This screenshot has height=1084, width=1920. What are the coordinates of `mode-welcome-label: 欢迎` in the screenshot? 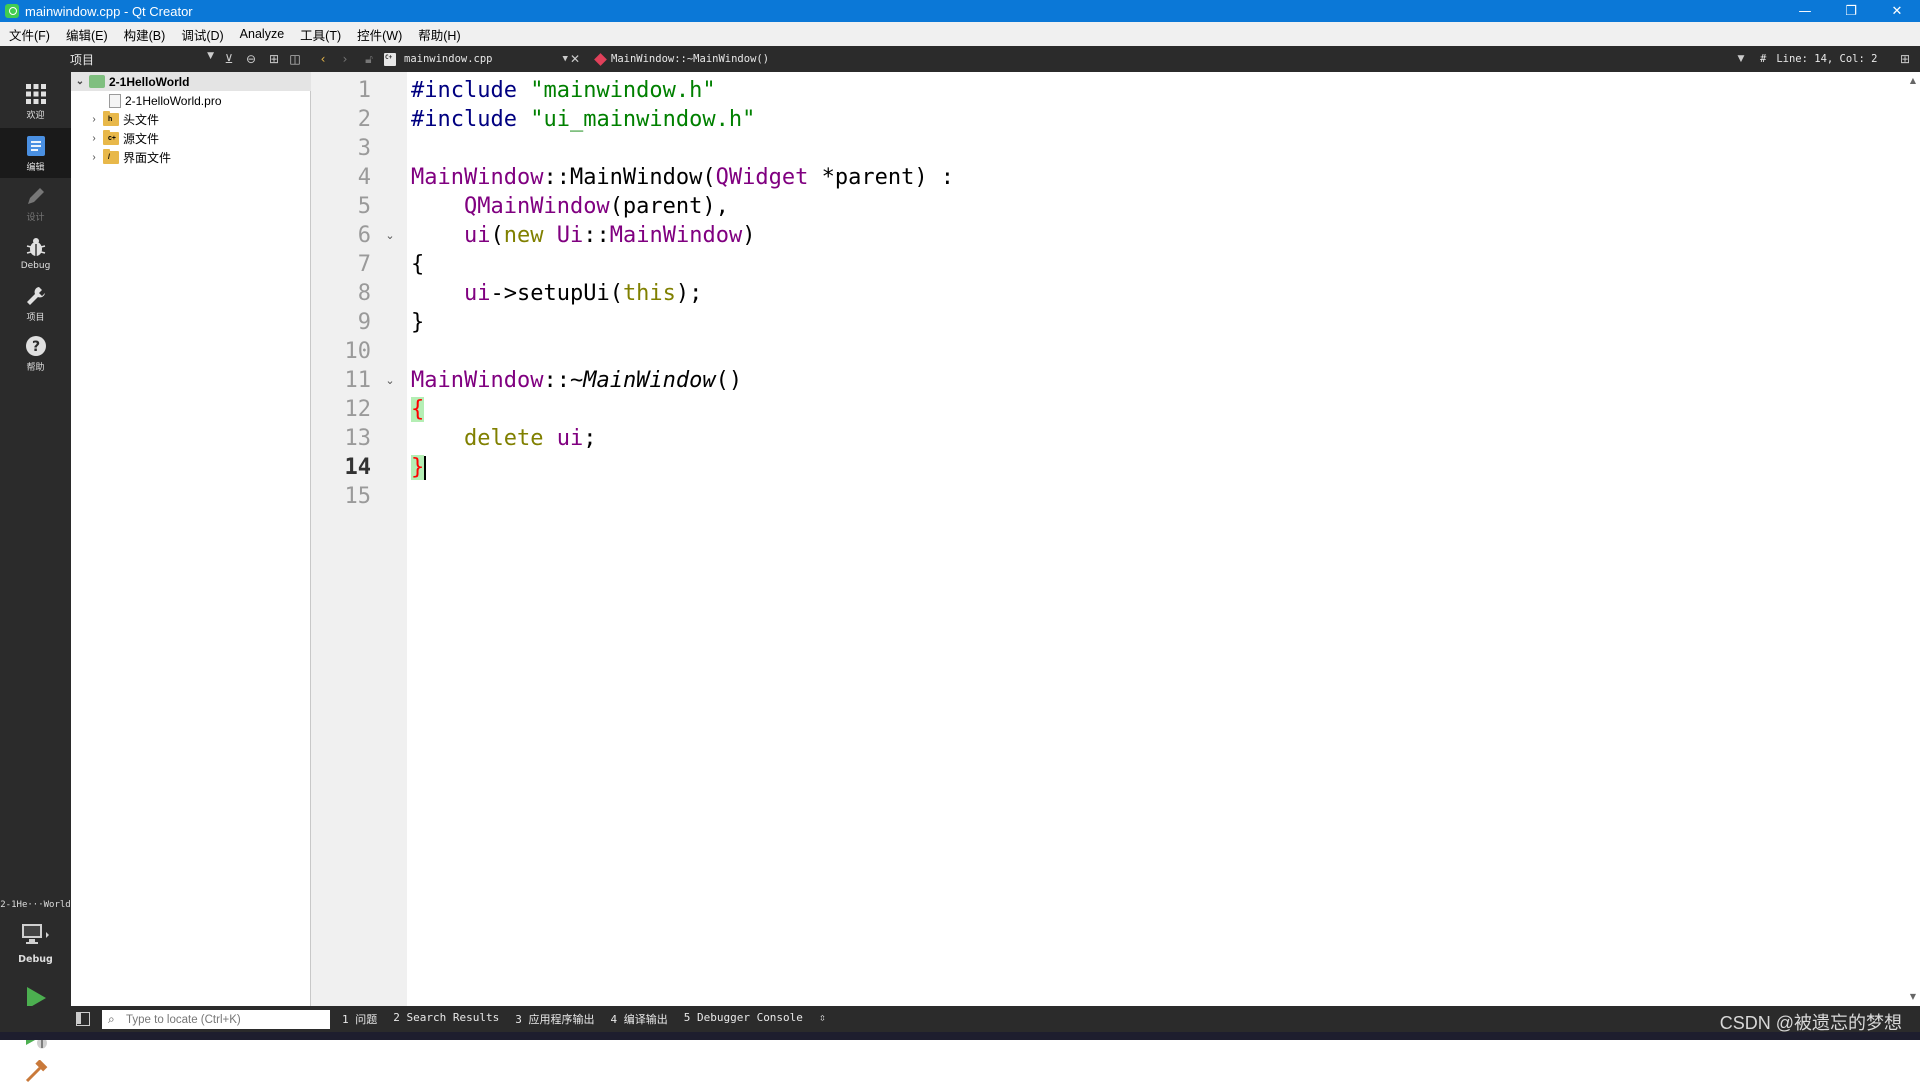 It's located at (35, 115).